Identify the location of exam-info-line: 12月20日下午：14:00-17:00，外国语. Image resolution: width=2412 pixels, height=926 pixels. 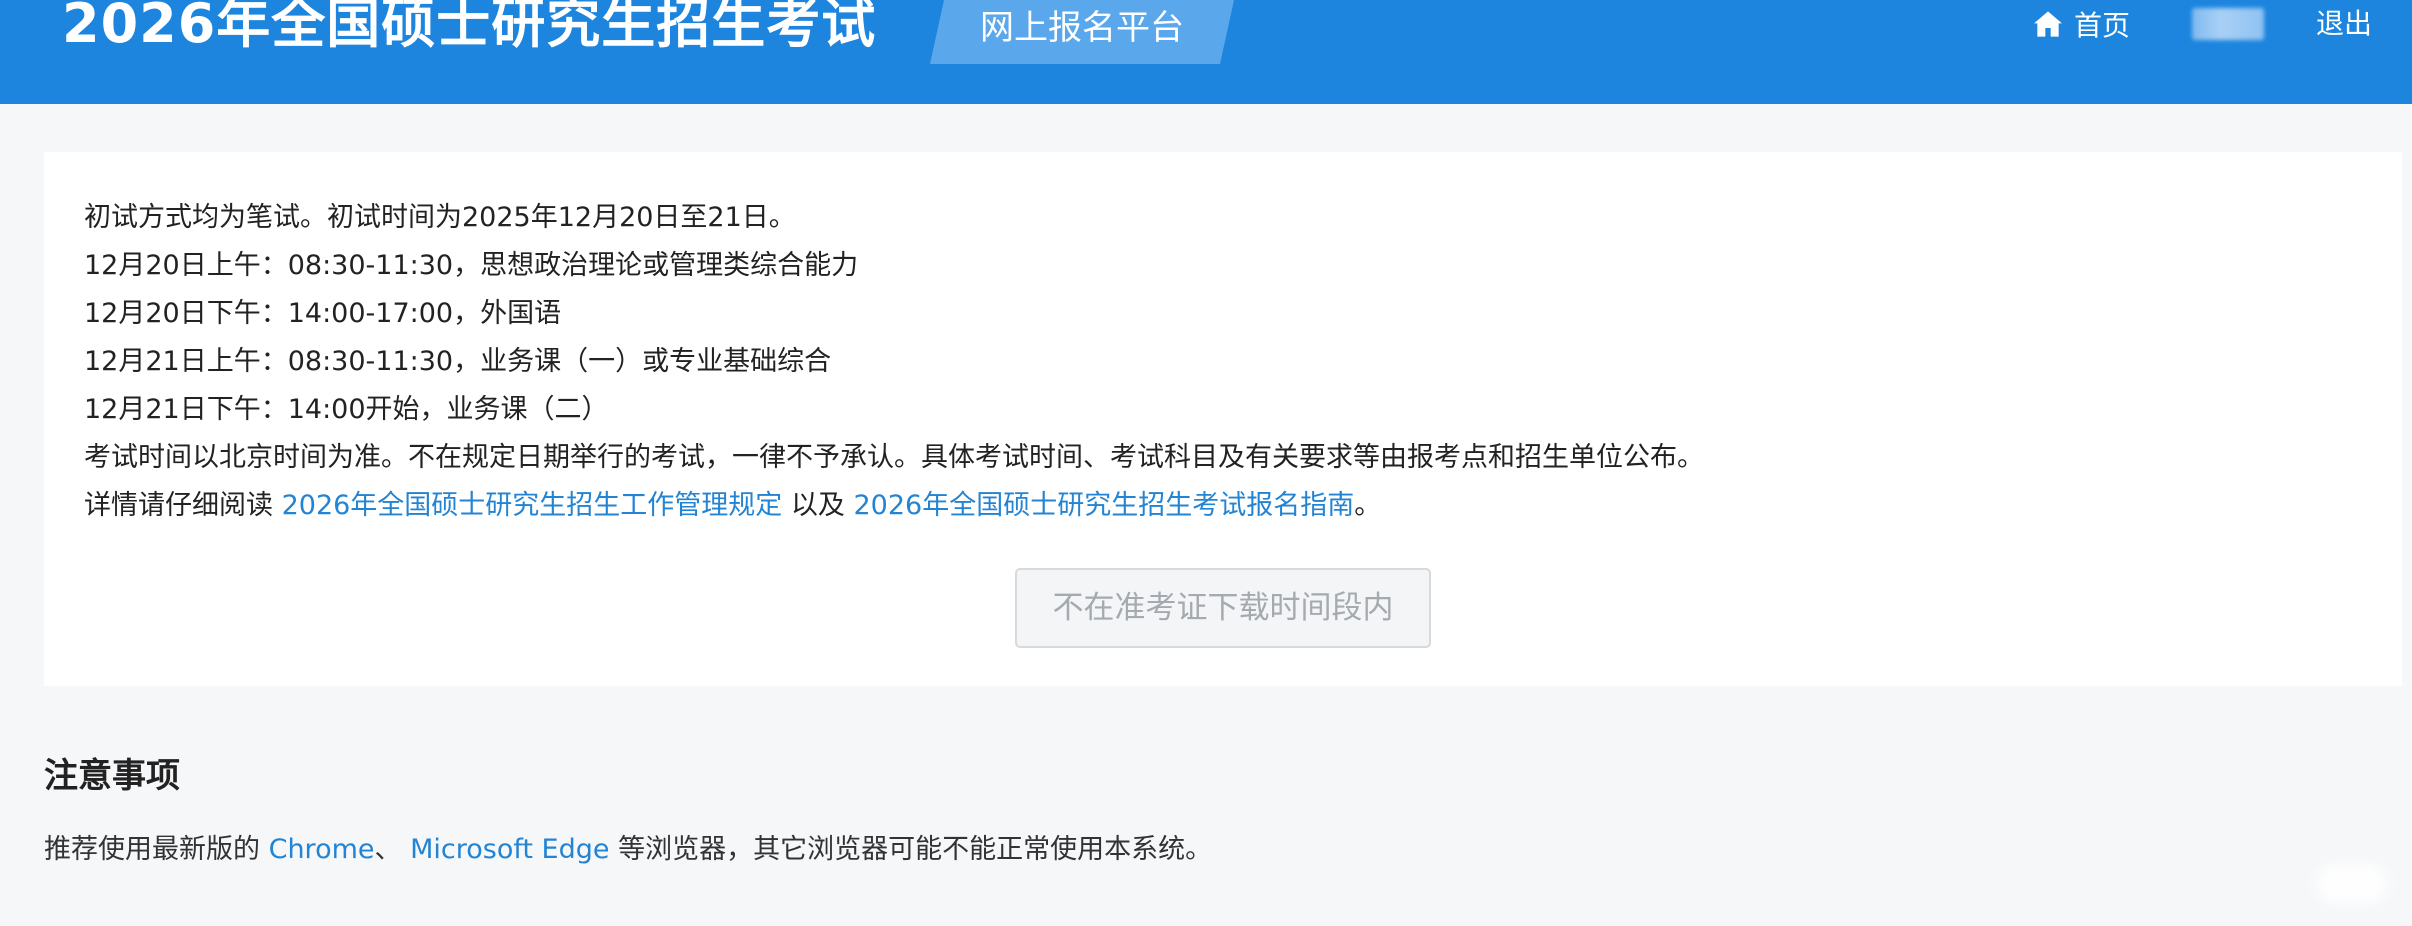
(323, 313).